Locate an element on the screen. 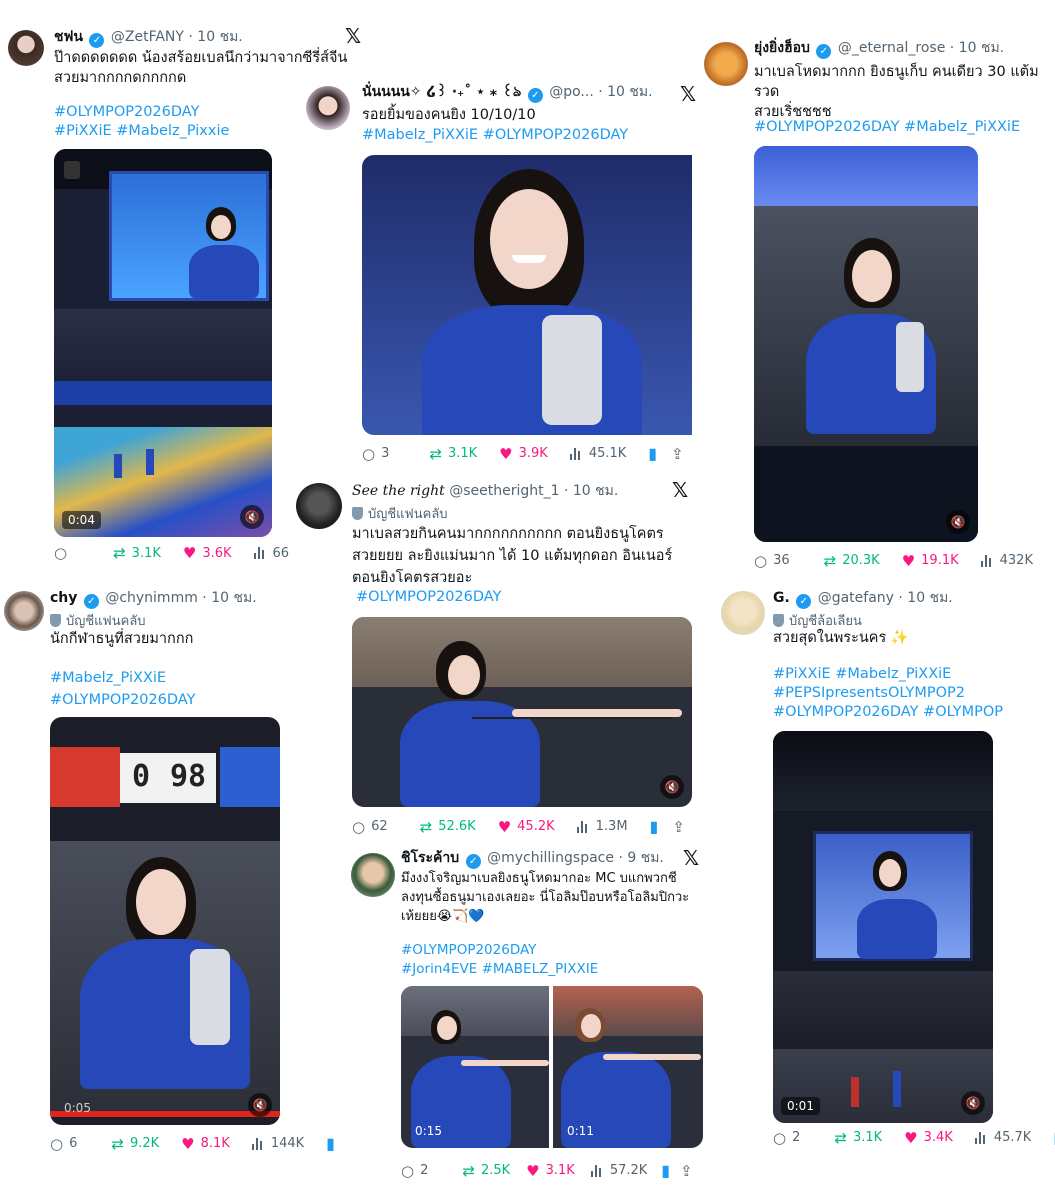 Image resolution: width=1055 pixels, height=1200 pixels. video-player: 0 98 0:05 🔇 is located at coordinates (165, 921).